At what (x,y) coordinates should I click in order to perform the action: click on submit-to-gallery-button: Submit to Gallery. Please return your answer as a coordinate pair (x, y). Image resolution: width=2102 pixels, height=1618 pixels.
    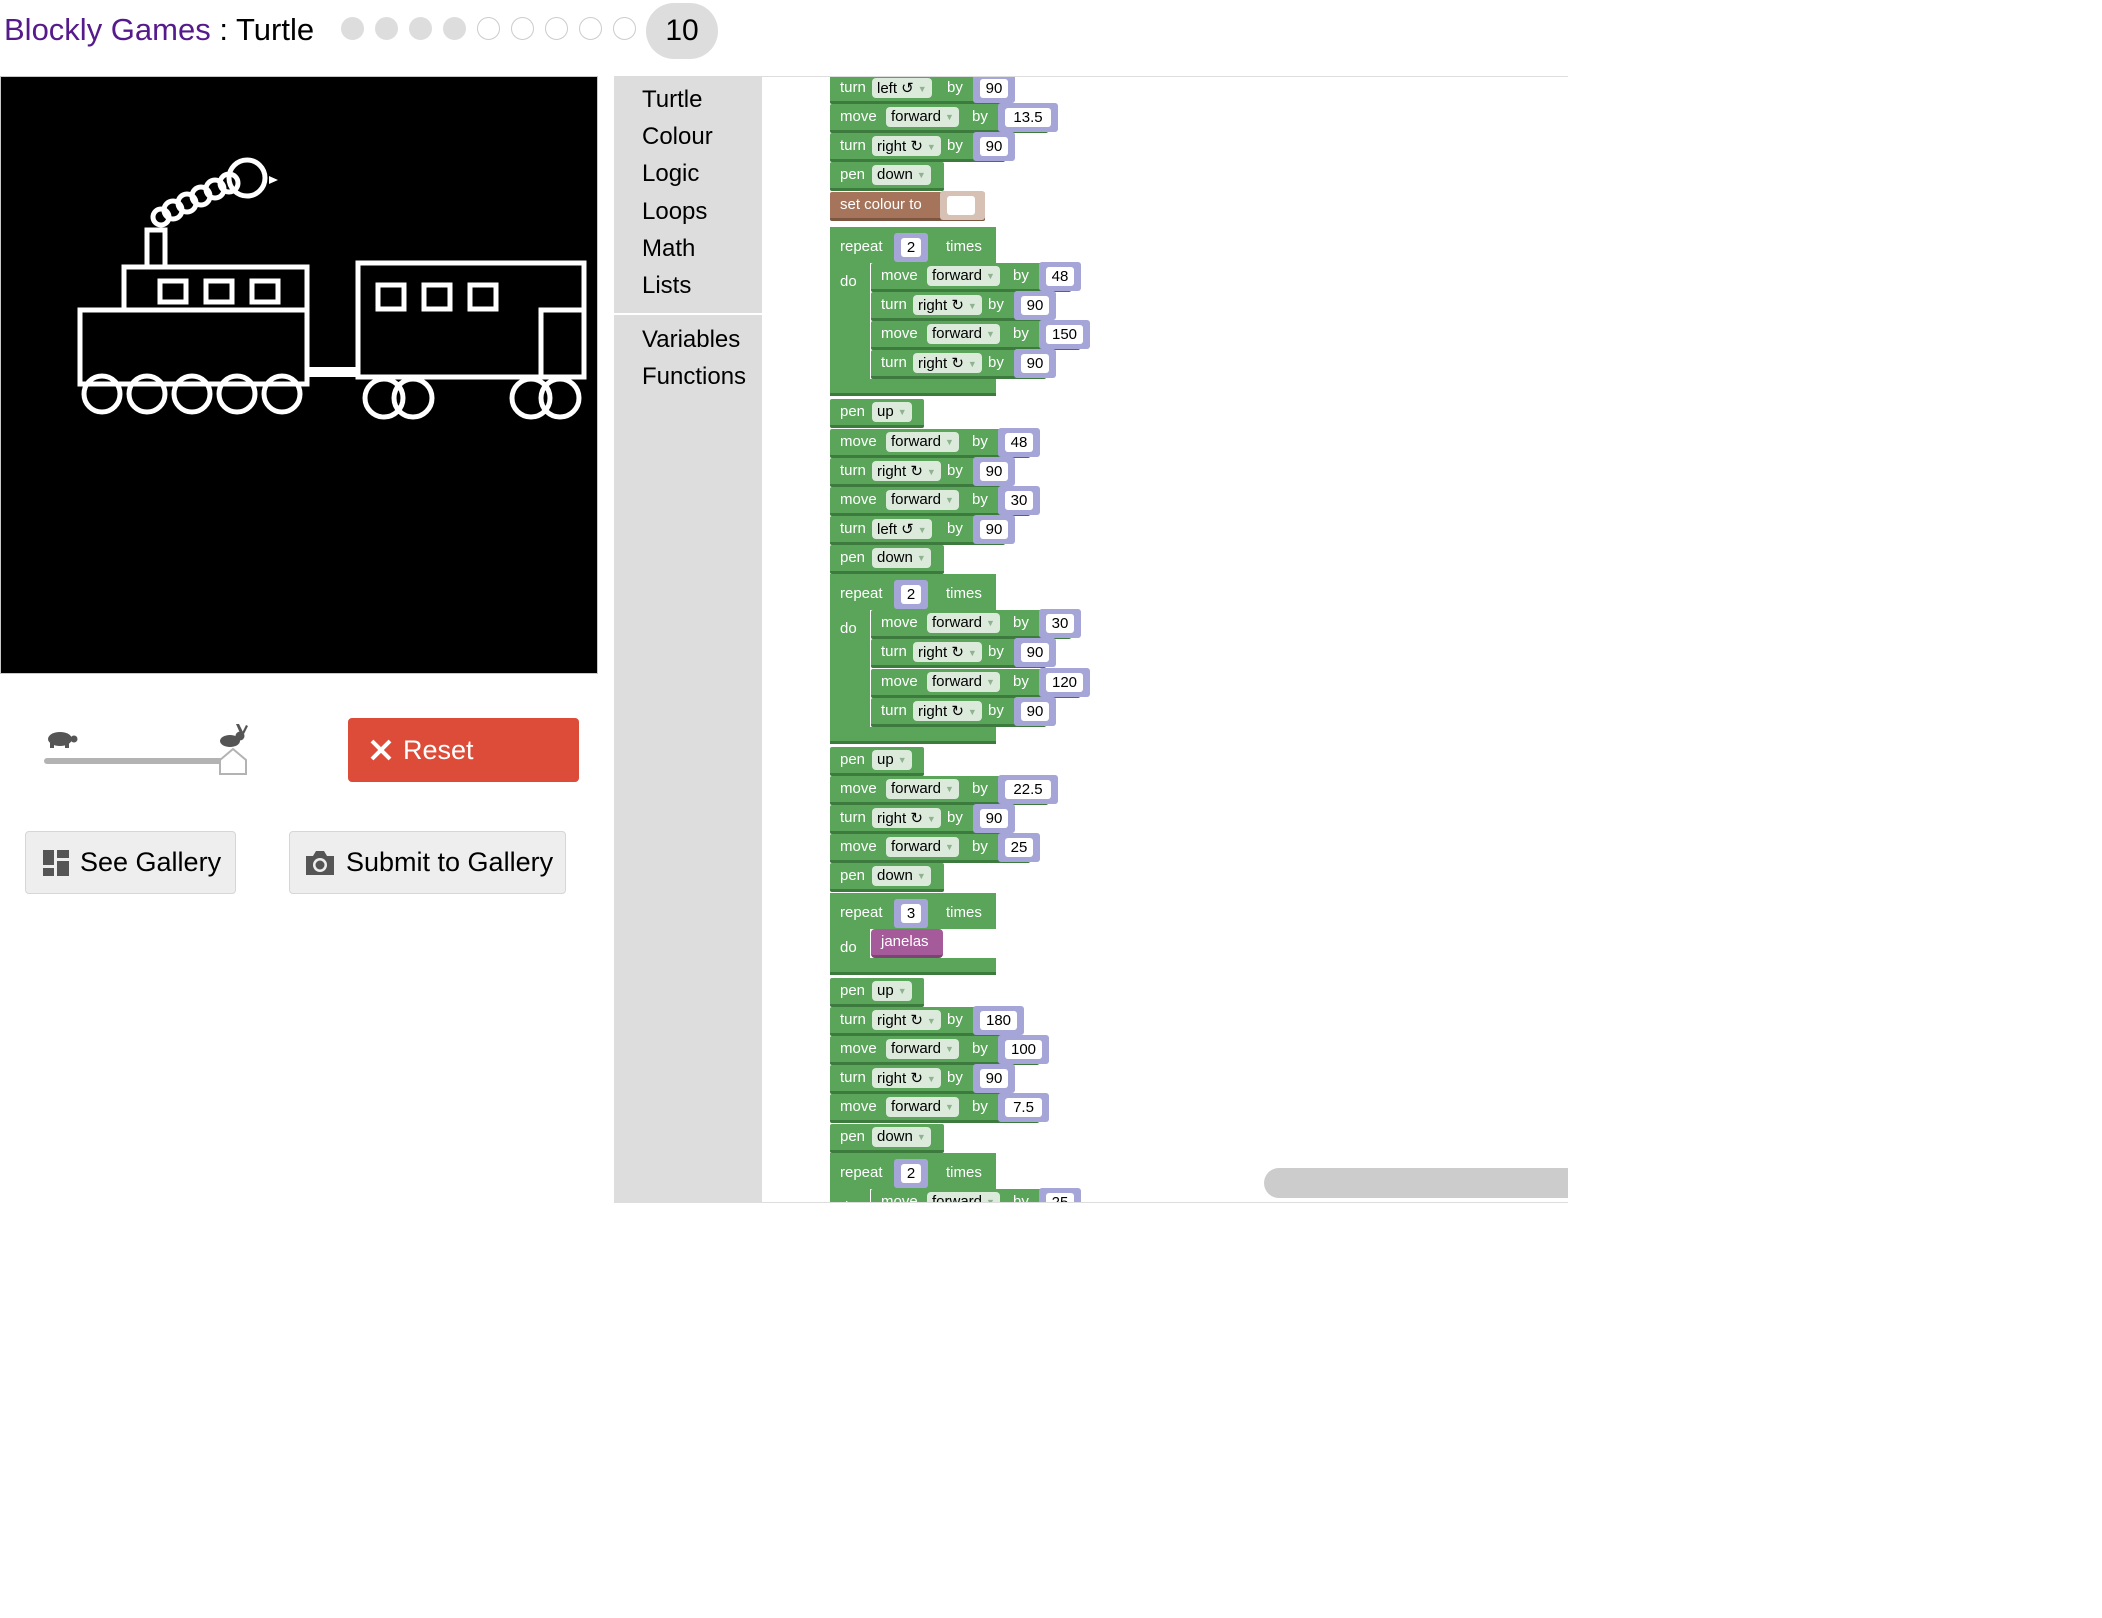
    Looking at the image, I should click on (427, 862).